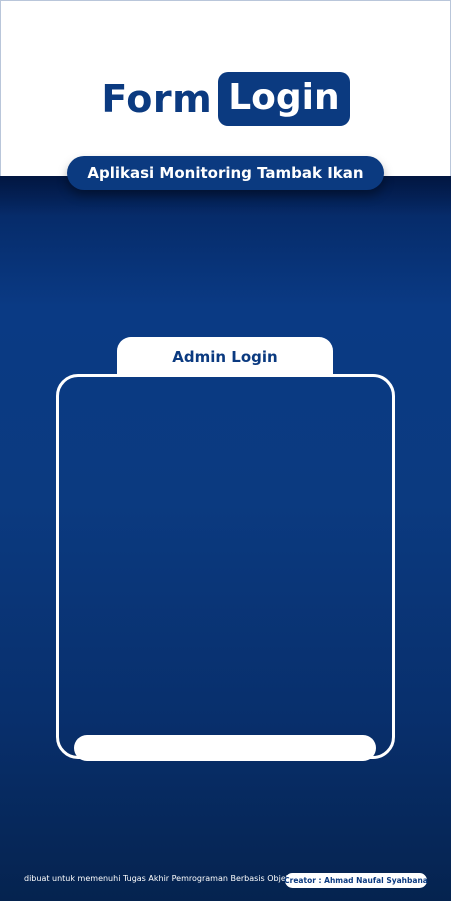 The height and width of the screenshot is (901, 451). Describe the element at coordinates (157, 99) in the screenshot. I see `title-form-text: Form` at that location.